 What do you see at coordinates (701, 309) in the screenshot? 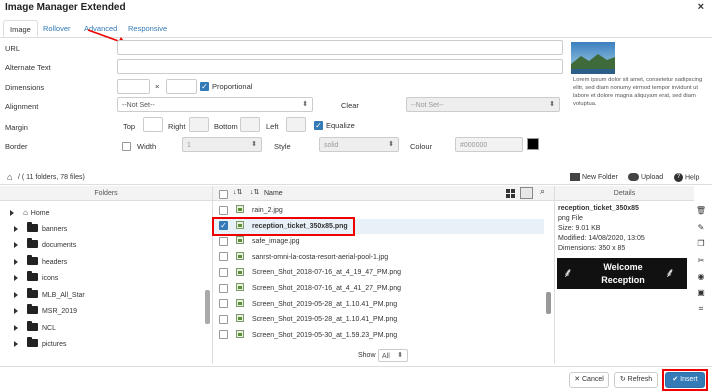
I see `transform-icon: ⌗` at bounding box center [701, 309].